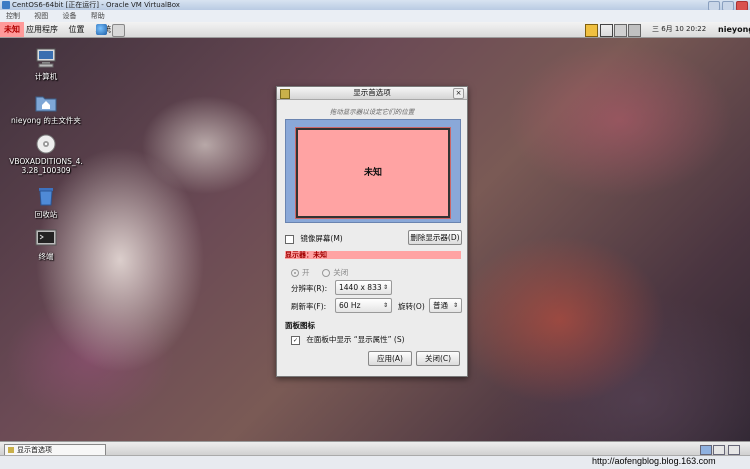 The image size is (750, 469). I want to click on desktop-icon-computer: 计算机, so click(46, 65).